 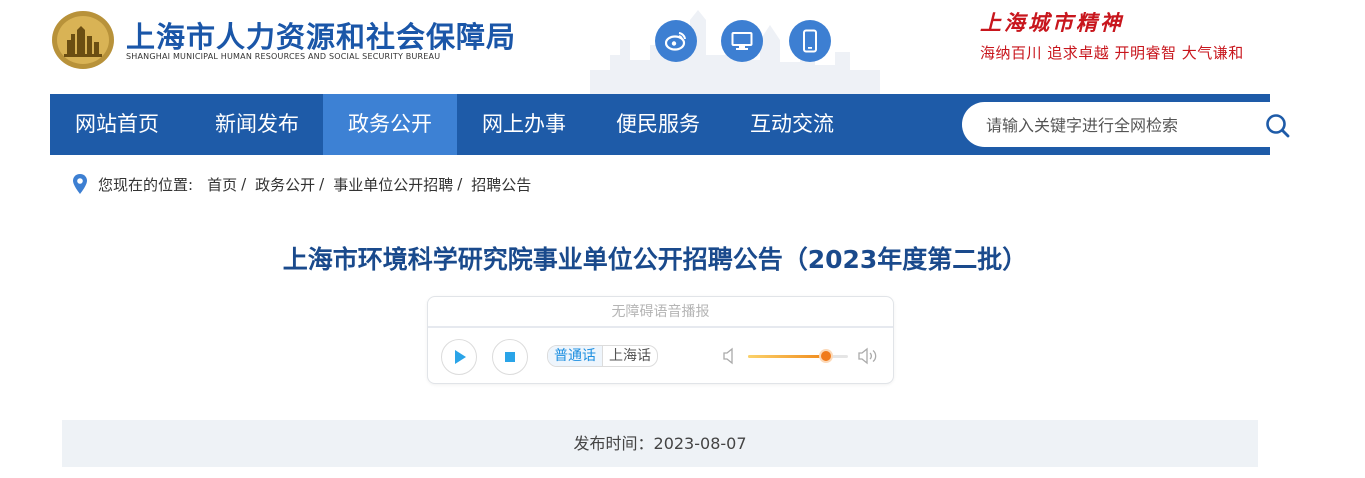 I want to click on play-icon, so click(x=460, y=357).